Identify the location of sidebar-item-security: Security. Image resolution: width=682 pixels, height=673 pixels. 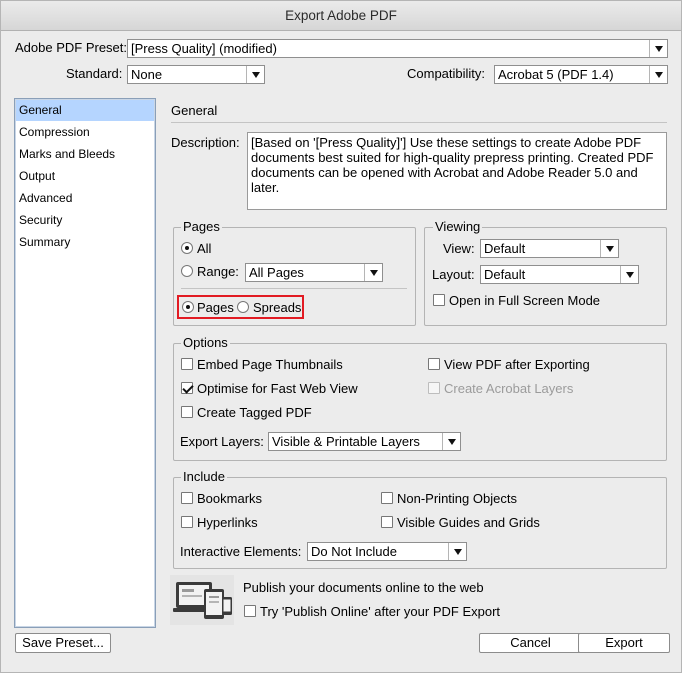
(85, 220).